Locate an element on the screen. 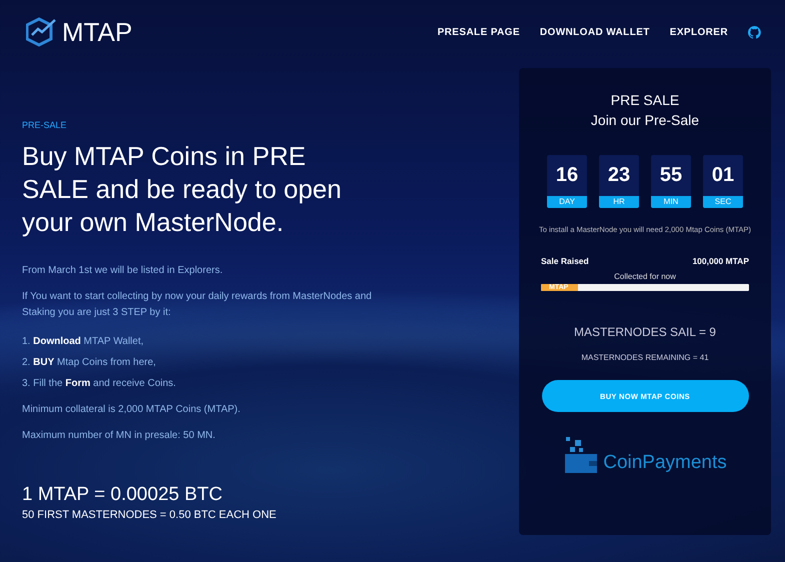 The height and width of the screenshot is (562, 785). countdown-unit: SEC is located at coordinates (723, 202).